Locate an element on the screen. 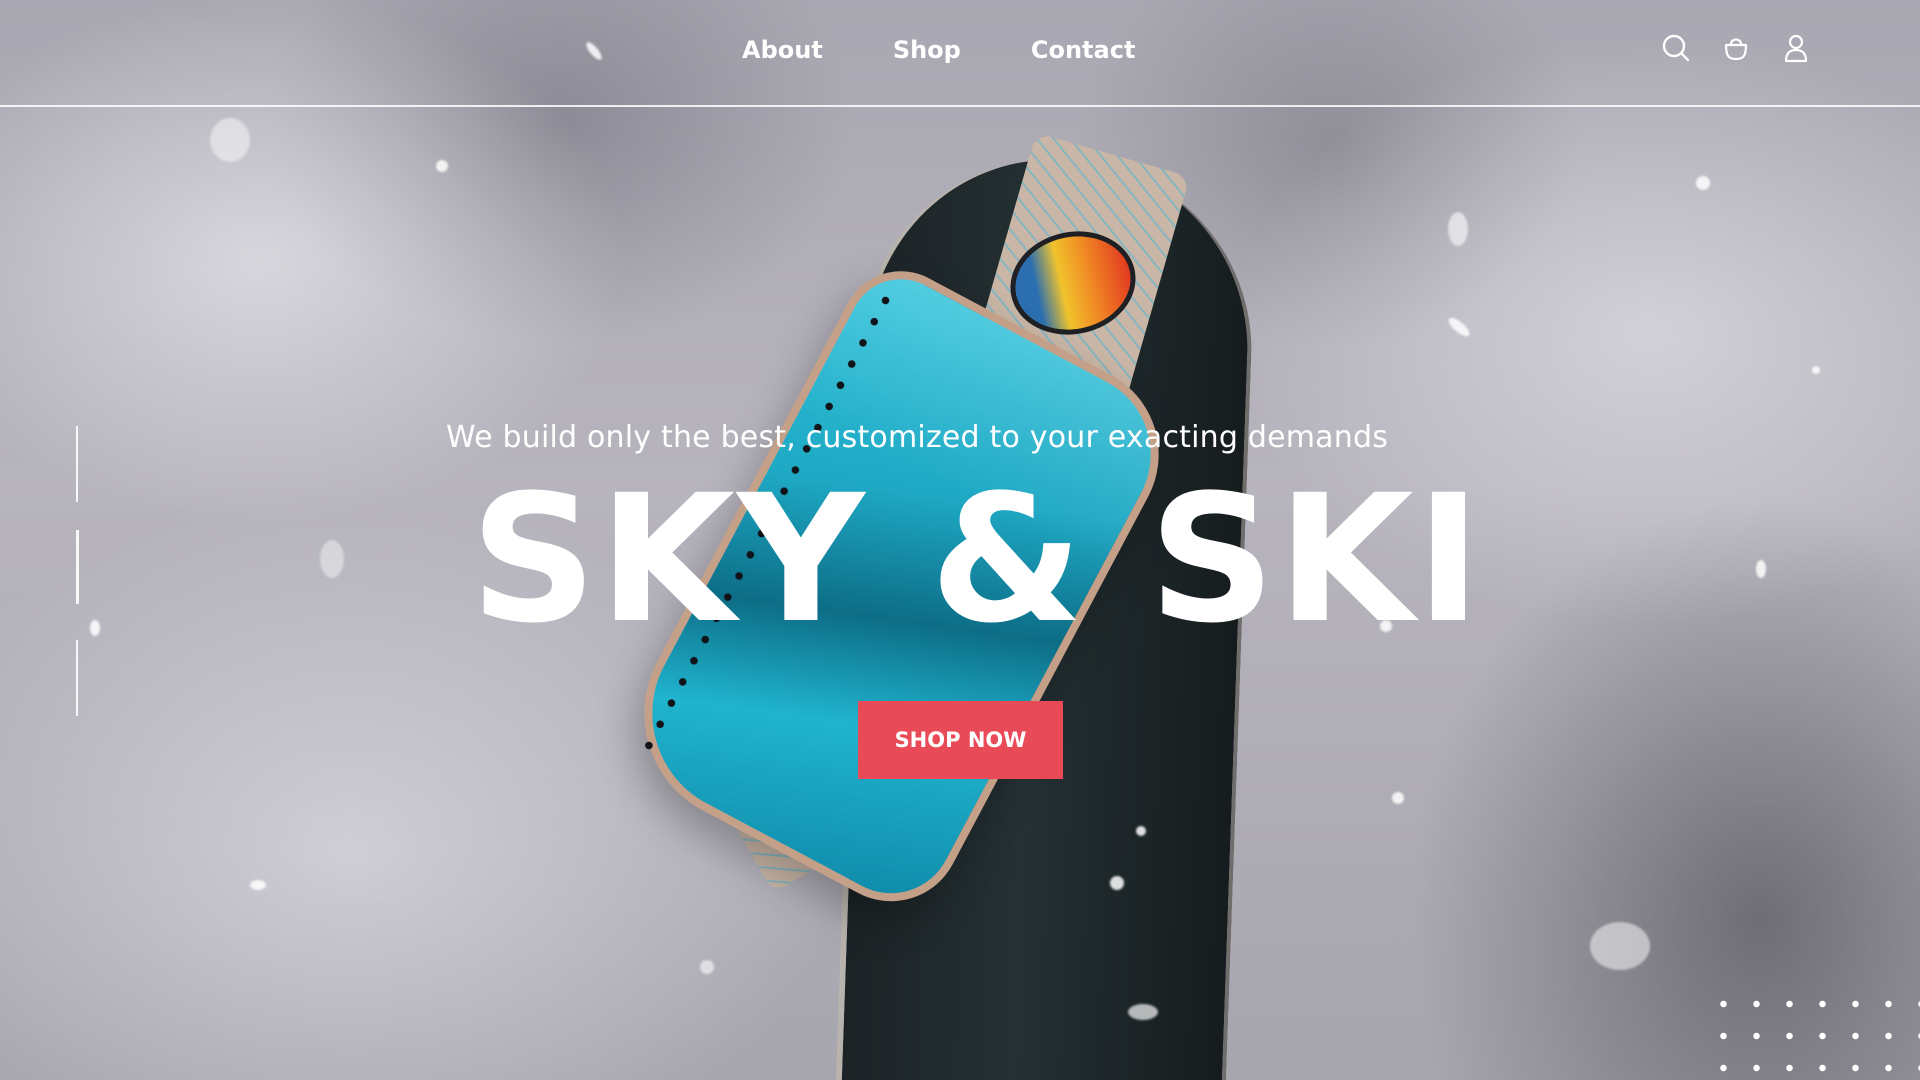 The height and width of the screenshot is (1080, 1920). decorative-dot-grid is located at coordinates (1813, 1034).